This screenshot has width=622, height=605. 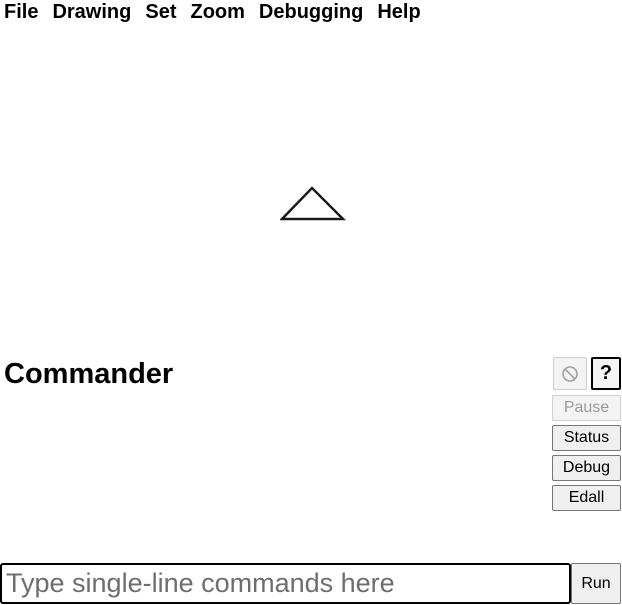 I want to click on stop-button, so click(x=570, y=373).